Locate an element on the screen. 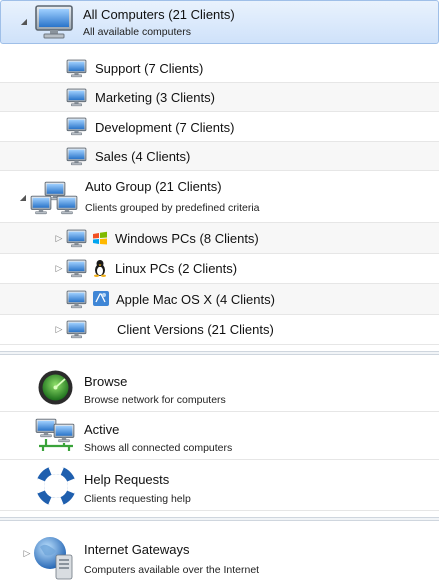 Image resolution: width=439 pixels, height=582 pixels. tree-item-label: Linux PCs (2 Clients) is located at coordinates (176, 268).